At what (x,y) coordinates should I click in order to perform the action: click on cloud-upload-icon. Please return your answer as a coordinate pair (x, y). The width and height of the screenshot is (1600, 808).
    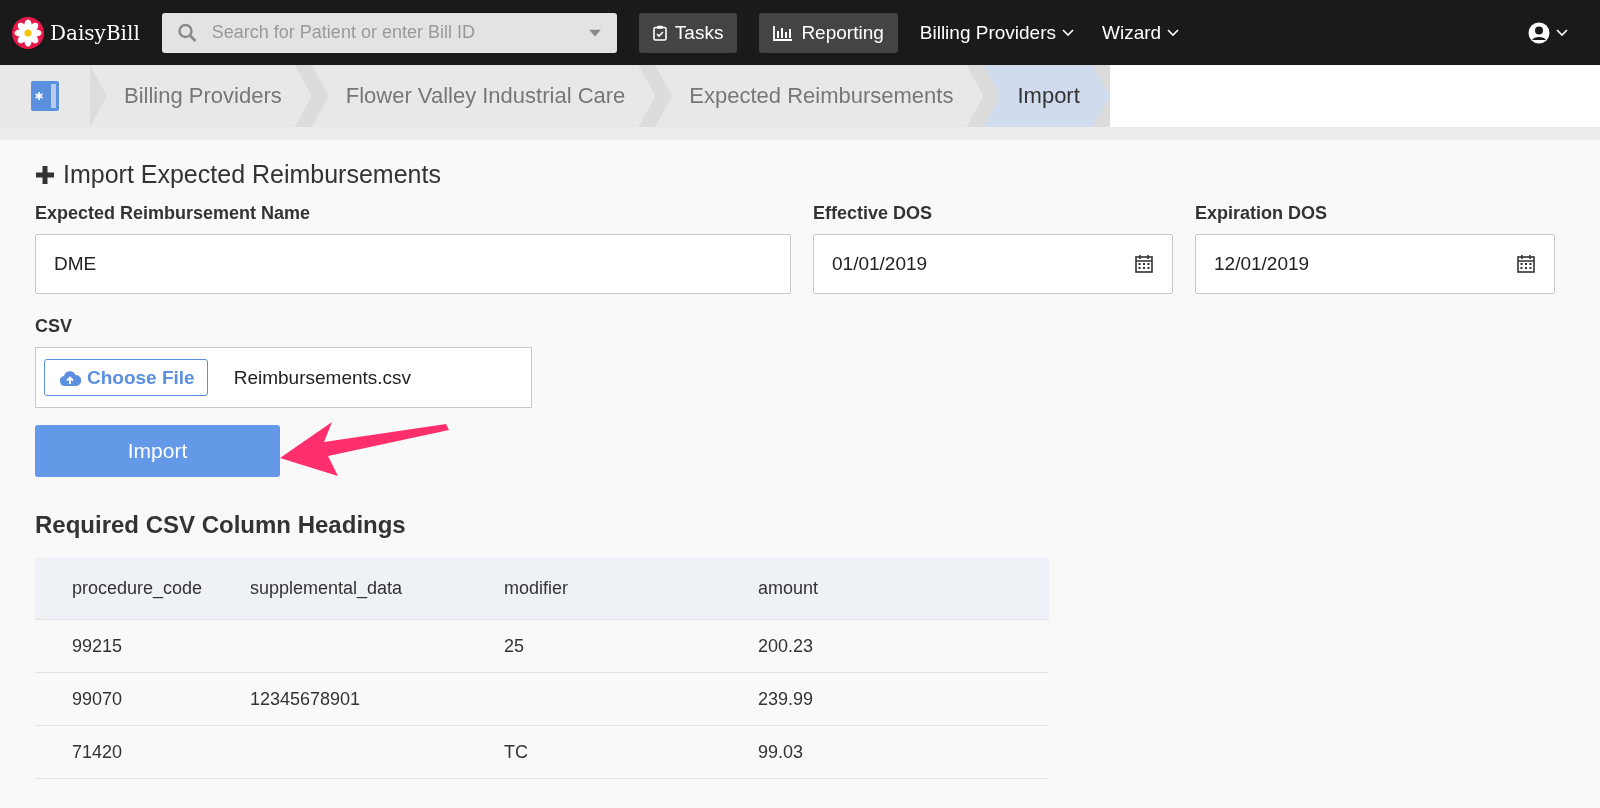
    Looking at the image, I should click on (70, 377).